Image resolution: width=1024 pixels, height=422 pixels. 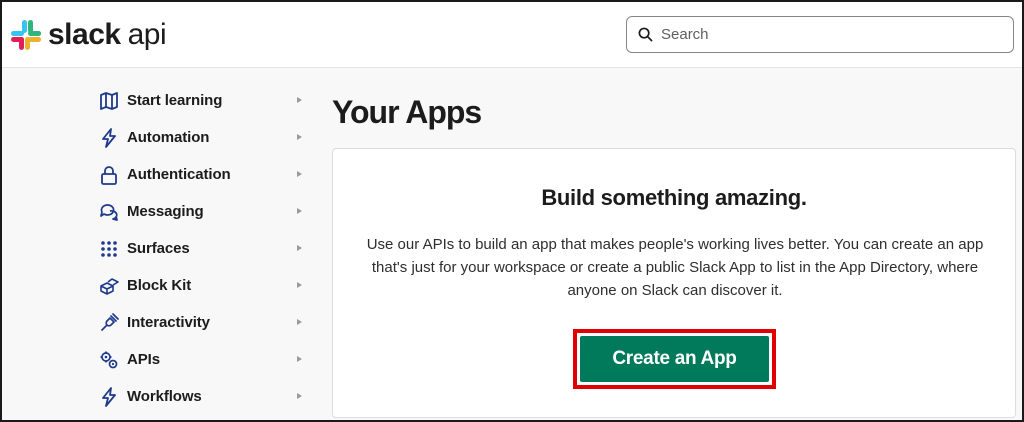 I want to click on create-app-button: Create an App, so click(x=674, y=359).